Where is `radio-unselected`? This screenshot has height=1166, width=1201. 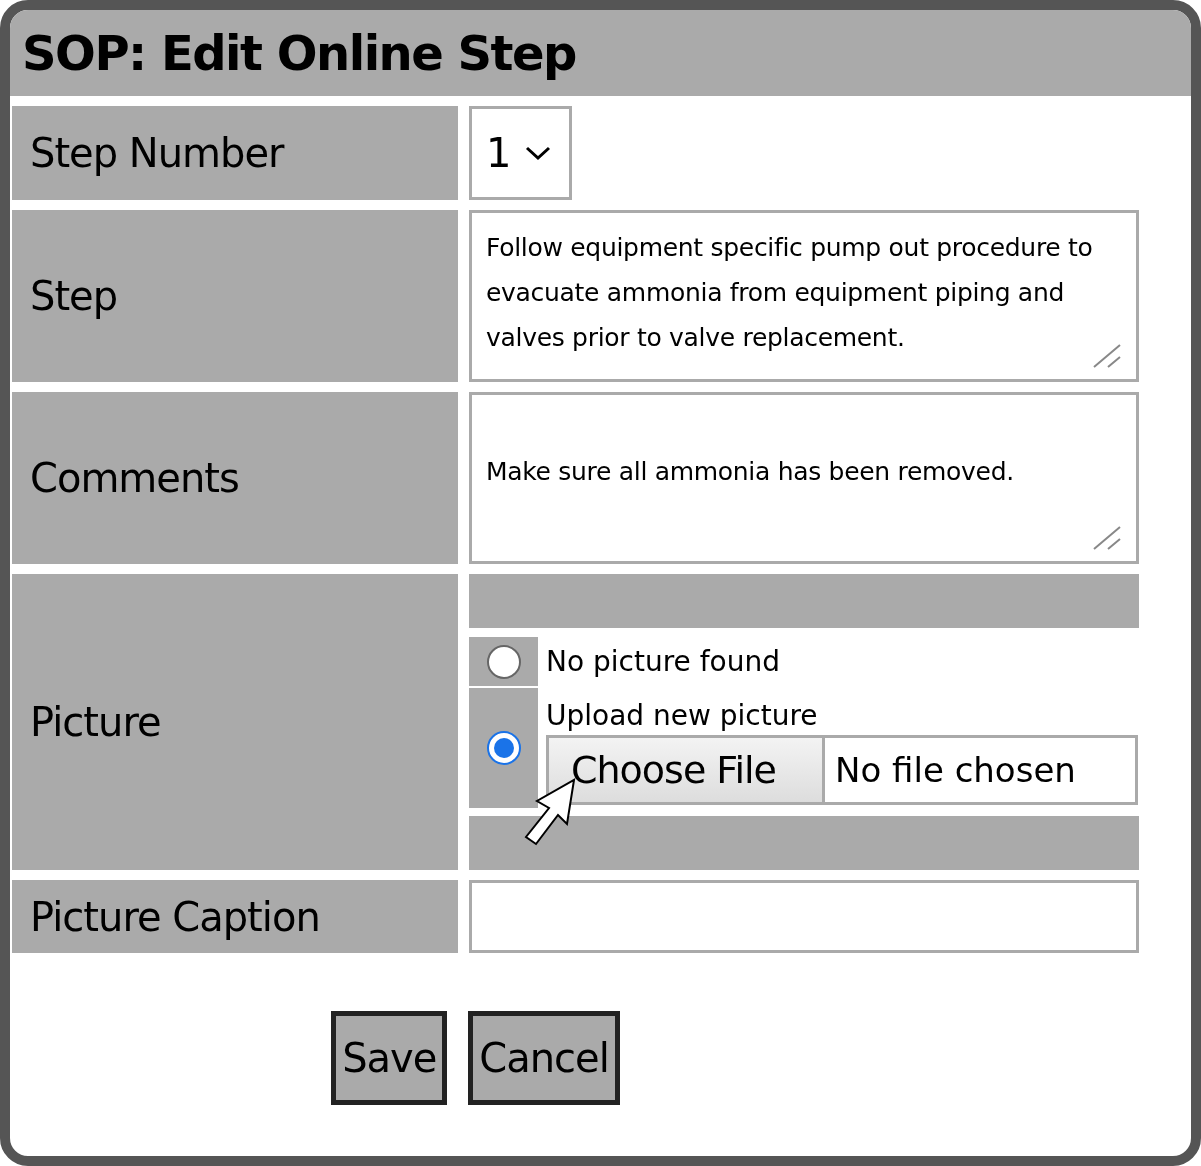
radio-unselected is located at coordinates (503, 661).